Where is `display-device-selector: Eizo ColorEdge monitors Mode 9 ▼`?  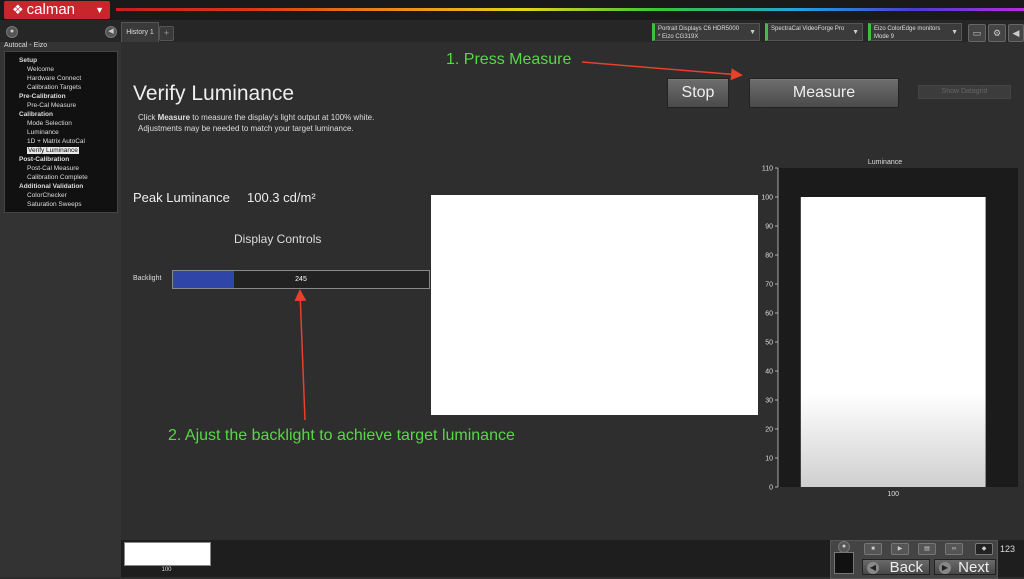 display-device-selector: Eizo ColorEdge monitors Mode 9 ▼ is located at coordinates (915, 32).